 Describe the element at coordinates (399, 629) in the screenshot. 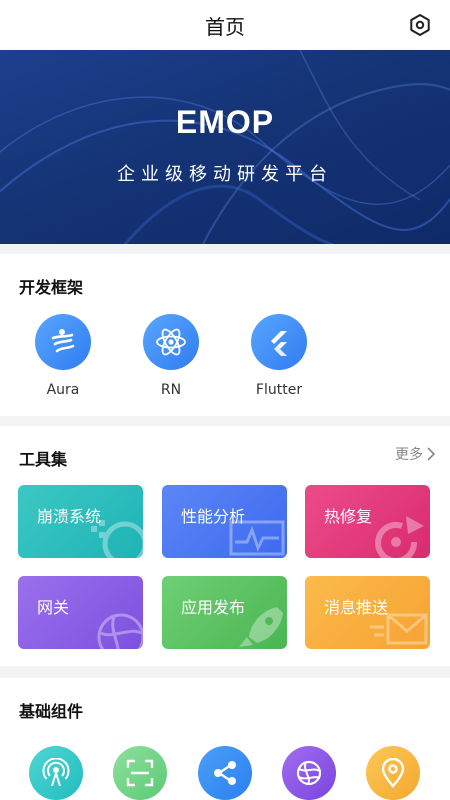

I see `envelope-icon` at that location.